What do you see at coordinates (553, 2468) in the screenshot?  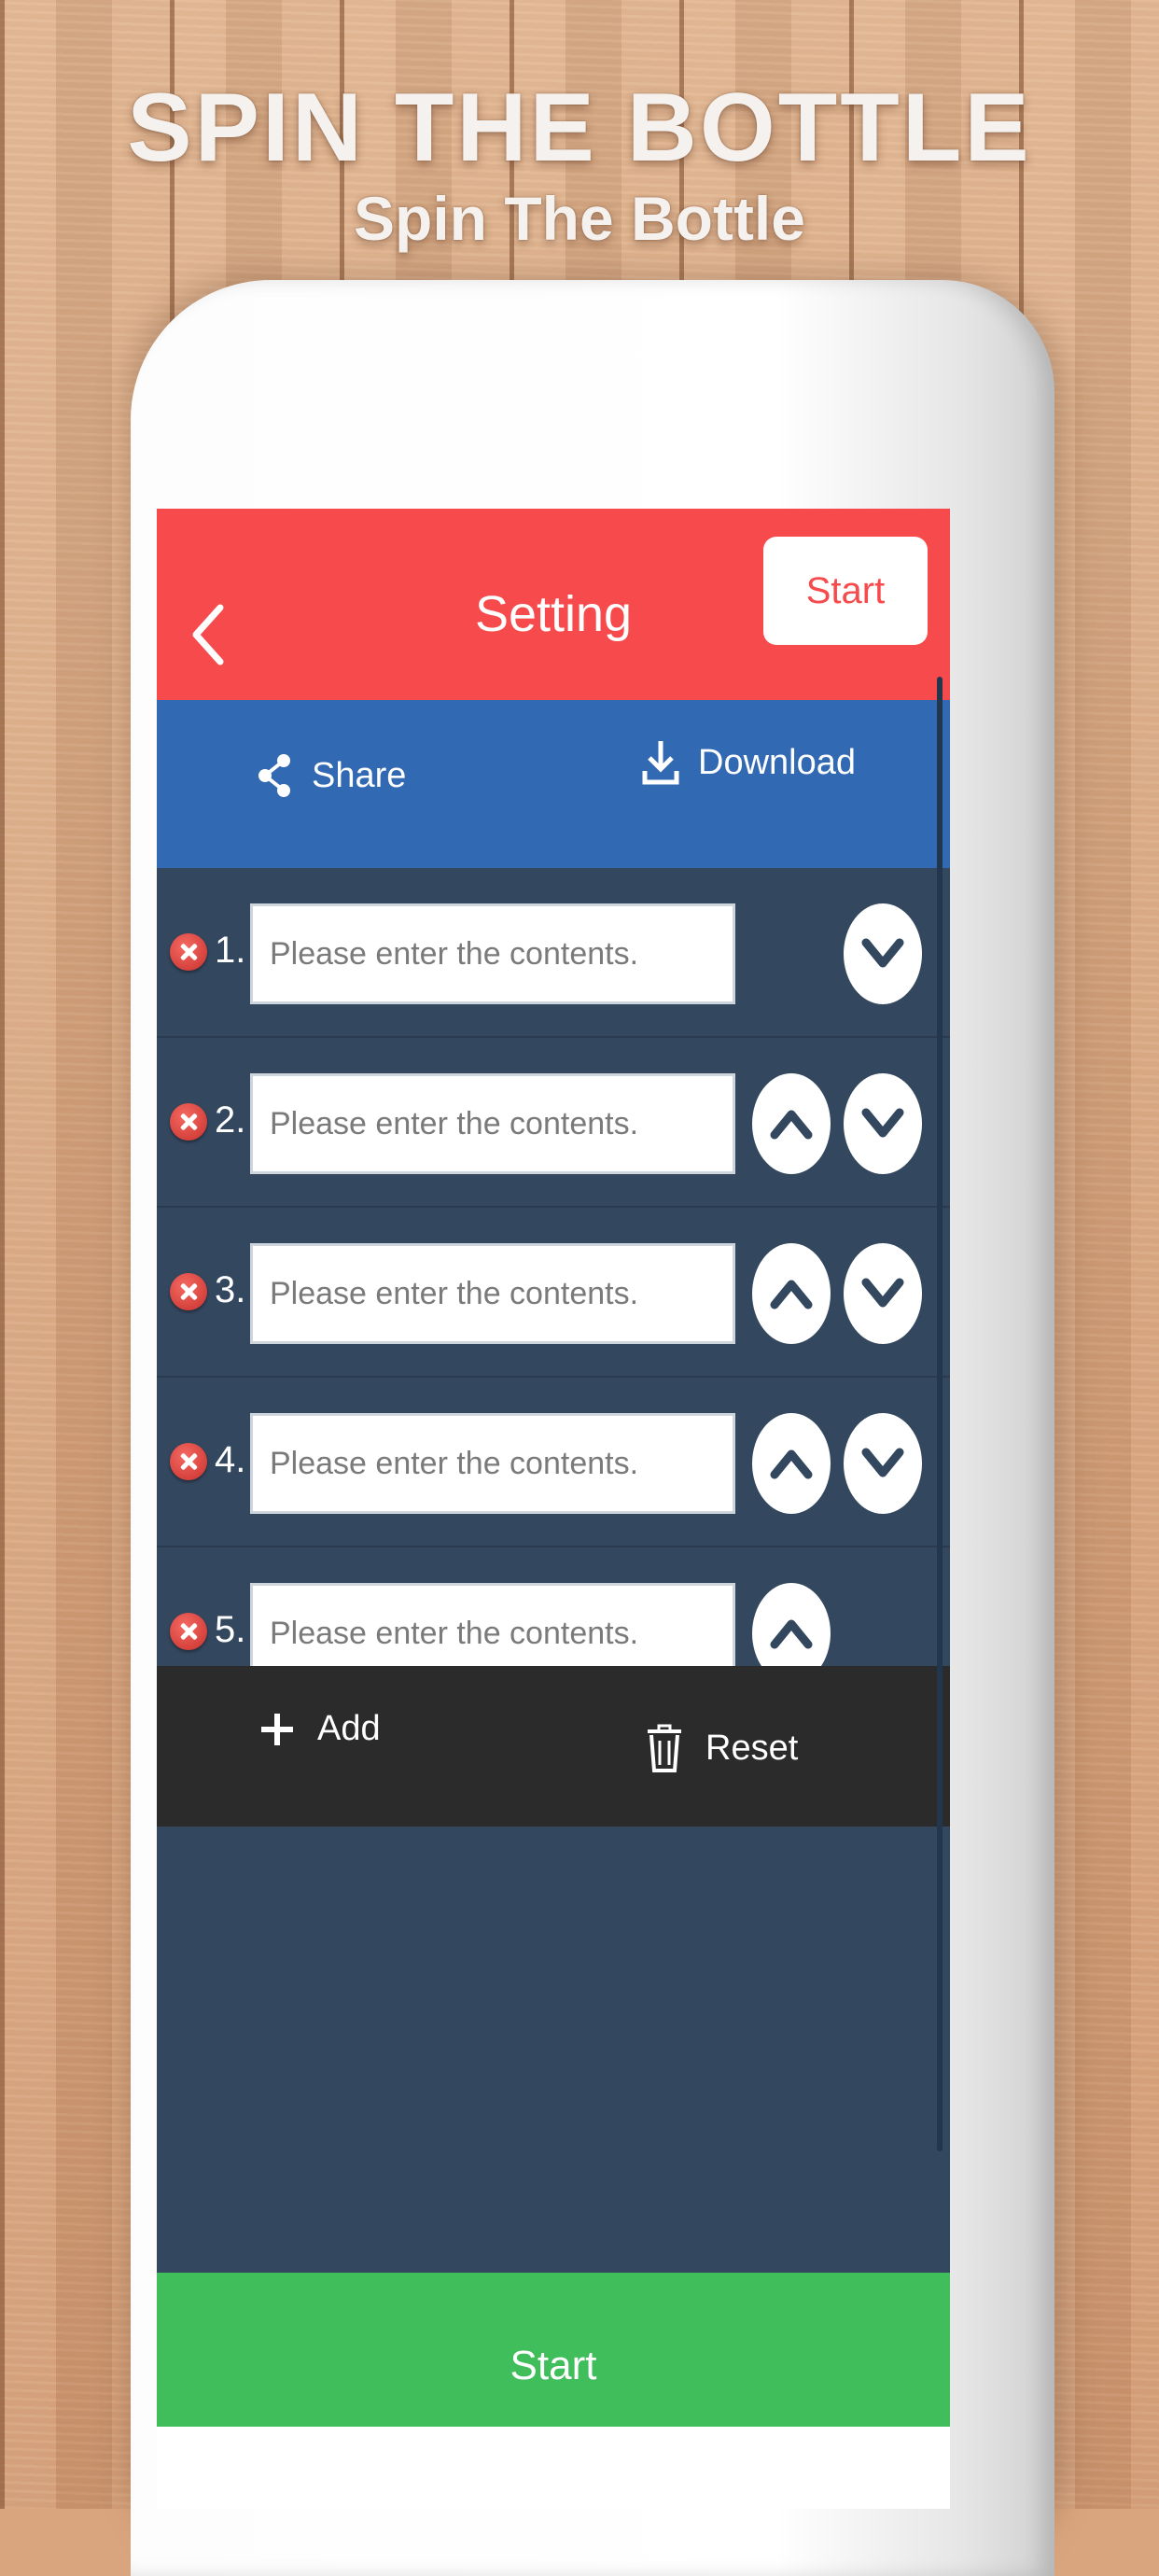 I see `screen-bottom-bezel` at bounding box center [553, 2468].